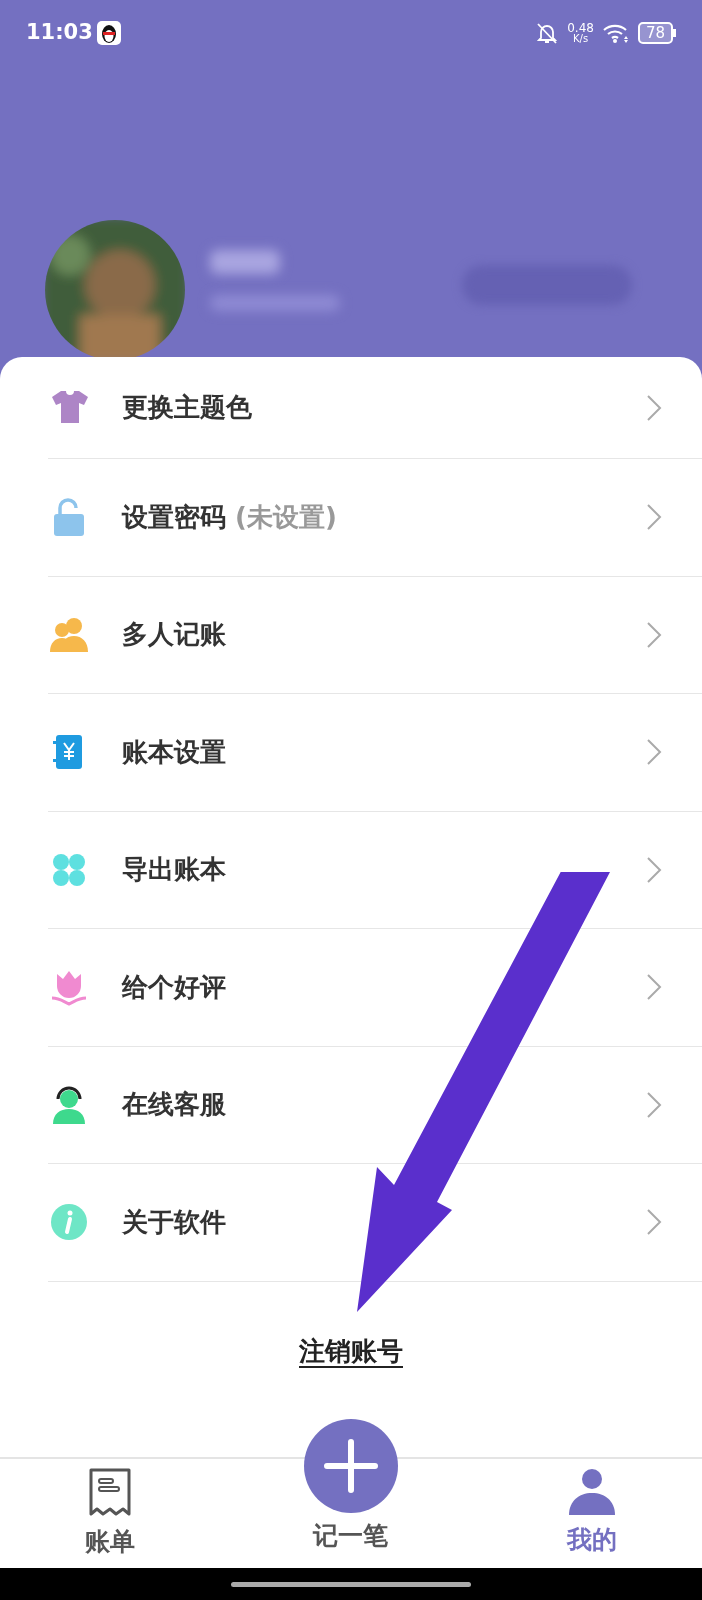 This screenshot has height=1600, width=702. Describe the element at coordinates (174, 870) in the screenshot. I see `menu-label: 导出账本` at that location.